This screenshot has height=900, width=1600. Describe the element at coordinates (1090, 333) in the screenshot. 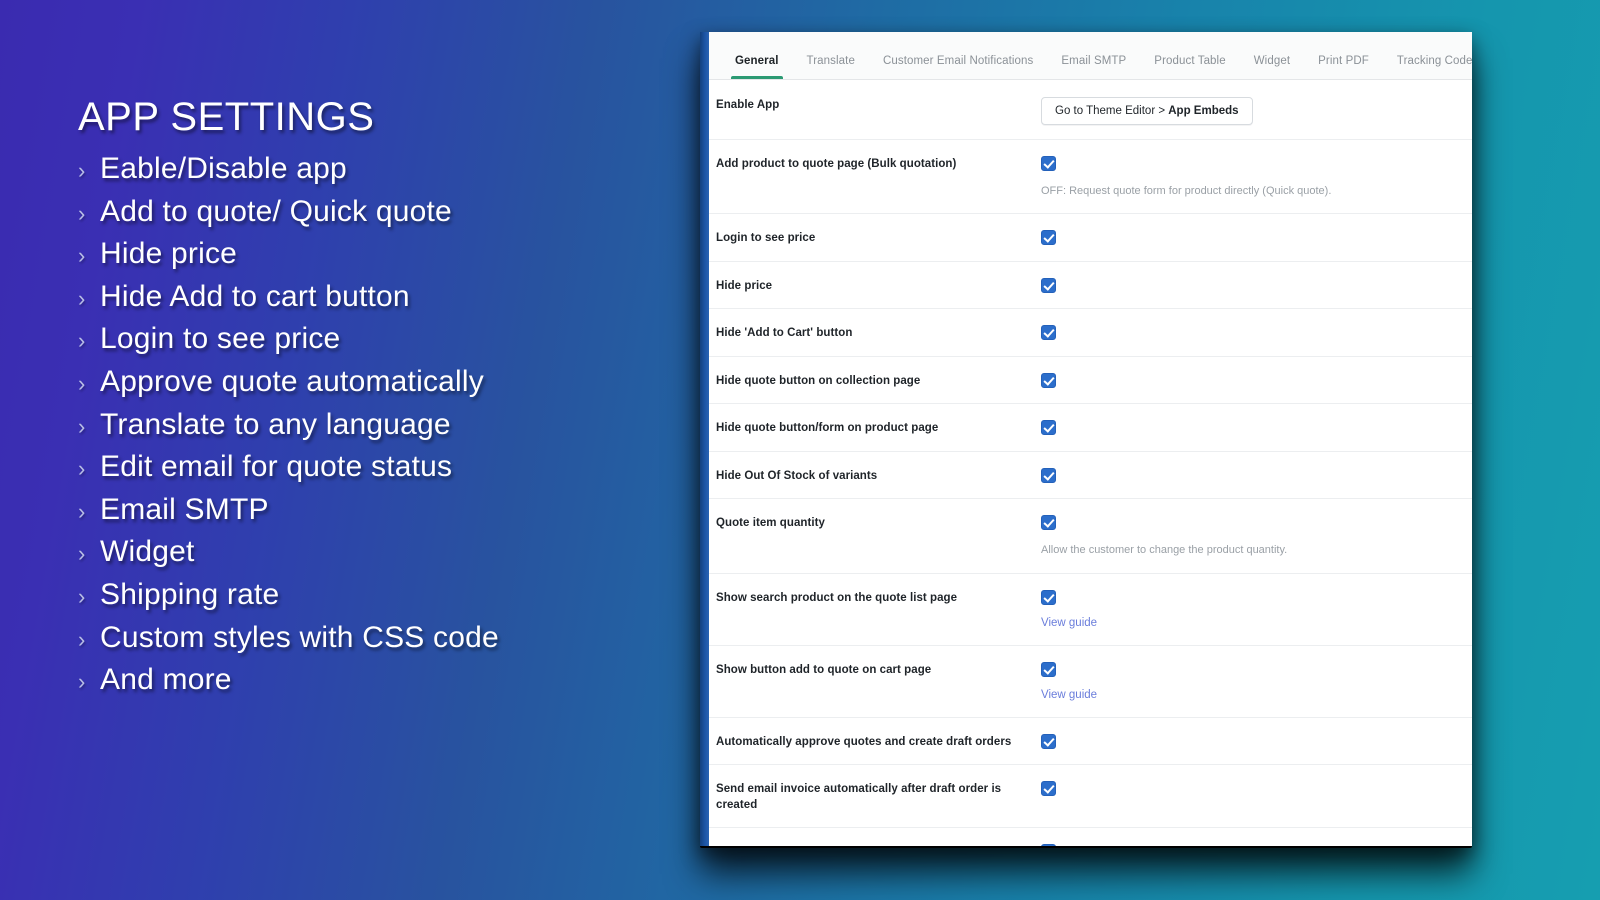

I see `setting-row: Hide 'Add to Cart' button` at that location.